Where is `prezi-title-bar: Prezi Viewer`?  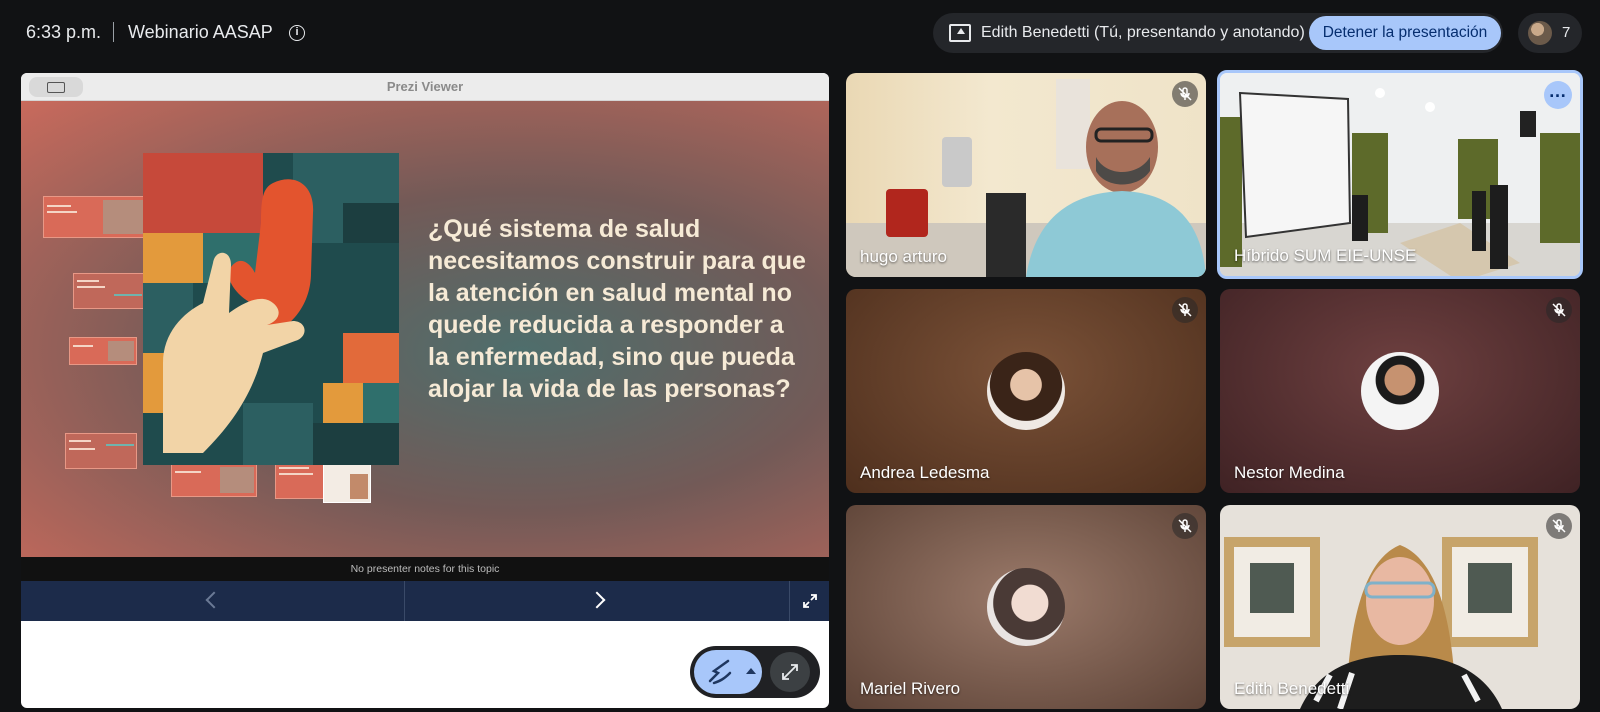
prezi-title-bar: Prezi Viewer is located at coordinates (425, 87).